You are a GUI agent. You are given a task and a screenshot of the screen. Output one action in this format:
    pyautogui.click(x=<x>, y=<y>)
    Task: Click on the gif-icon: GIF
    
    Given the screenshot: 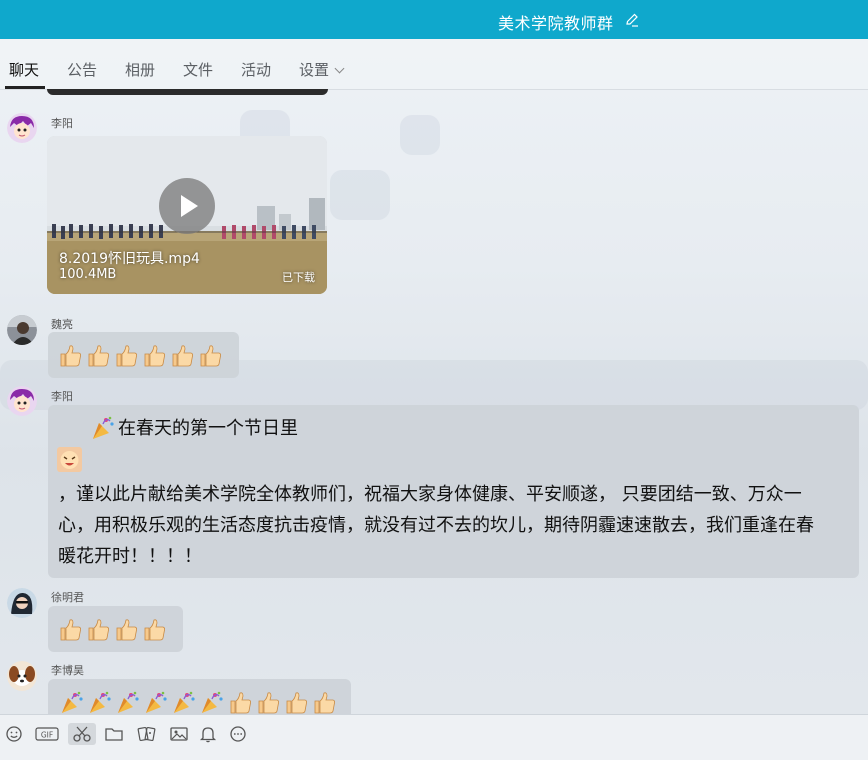 What is the action you would take?
    pyautogui.click(x=47, y=734)
    